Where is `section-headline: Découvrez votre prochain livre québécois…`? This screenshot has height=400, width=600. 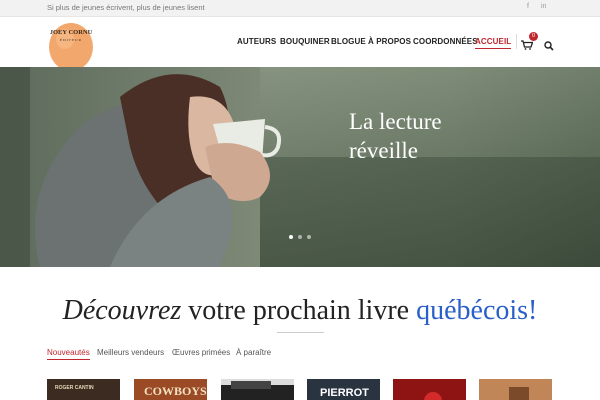
section-headline: Découvrez votre prochain livre québécois… is located at coordinates (300, 311).